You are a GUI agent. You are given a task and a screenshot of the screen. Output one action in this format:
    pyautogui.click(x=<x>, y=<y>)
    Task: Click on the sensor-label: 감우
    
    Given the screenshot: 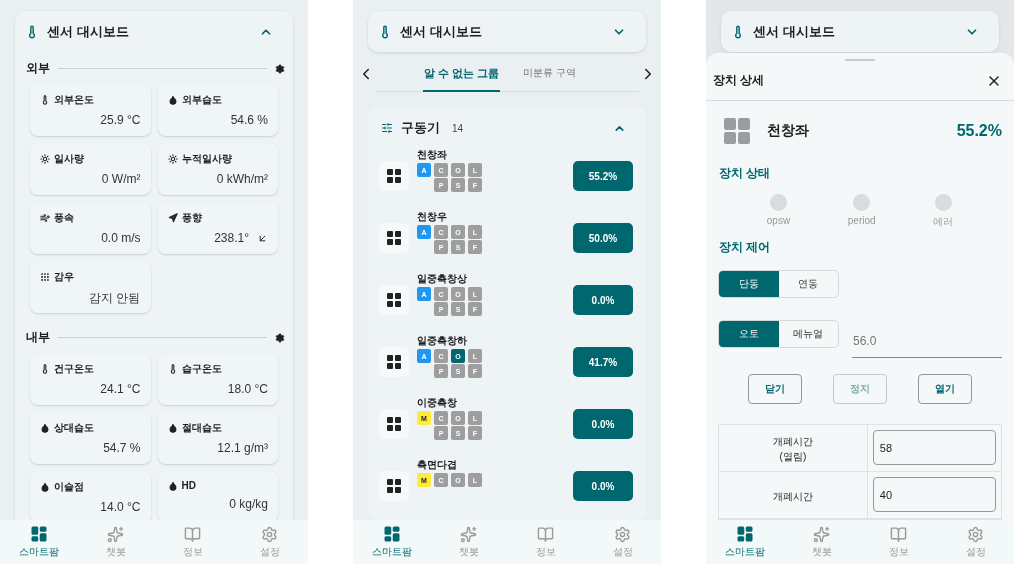 What is the action you would take?
    pyautogui.click(x=90, y=277)
    